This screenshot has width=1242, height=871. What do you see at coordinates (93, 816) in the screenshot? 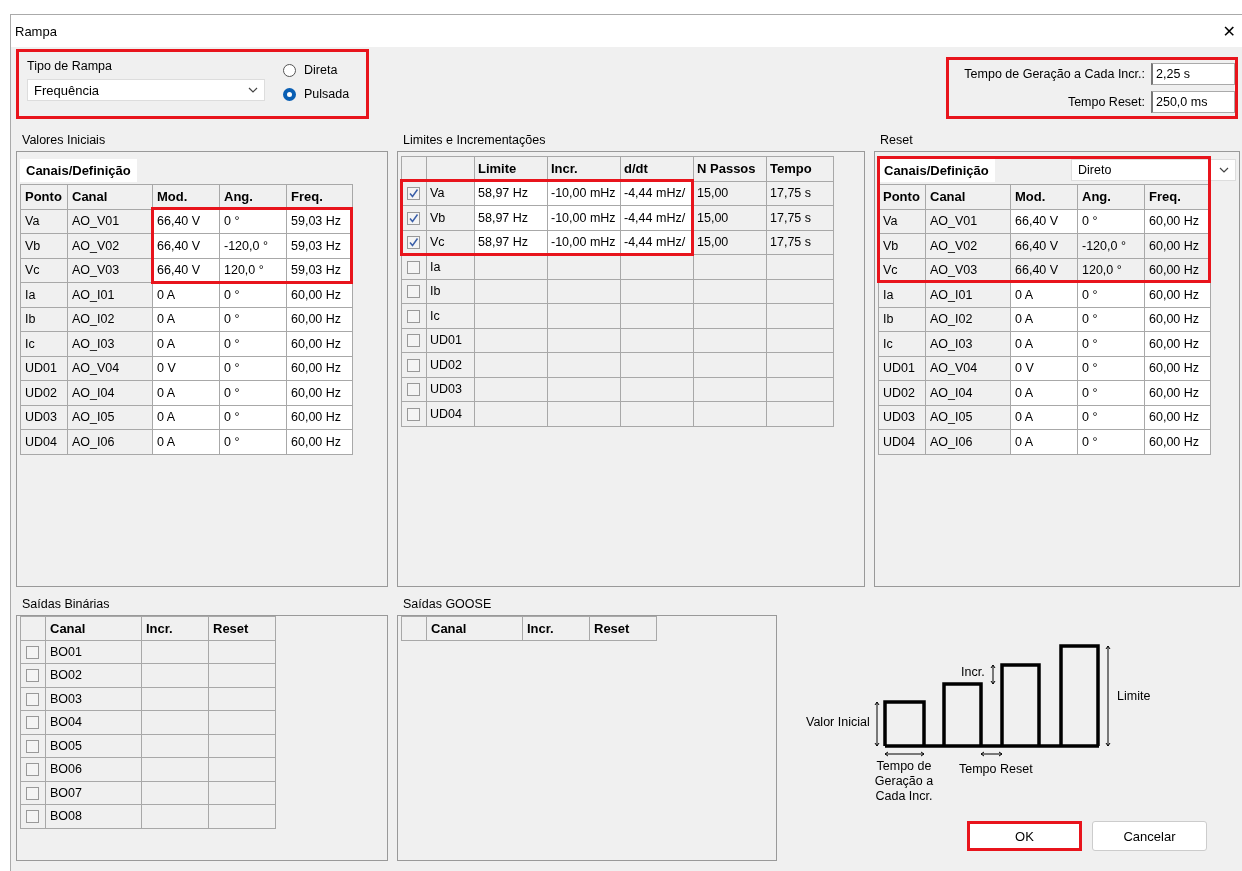
I see `table-cell: BO08` at bounding box center [93, 816].